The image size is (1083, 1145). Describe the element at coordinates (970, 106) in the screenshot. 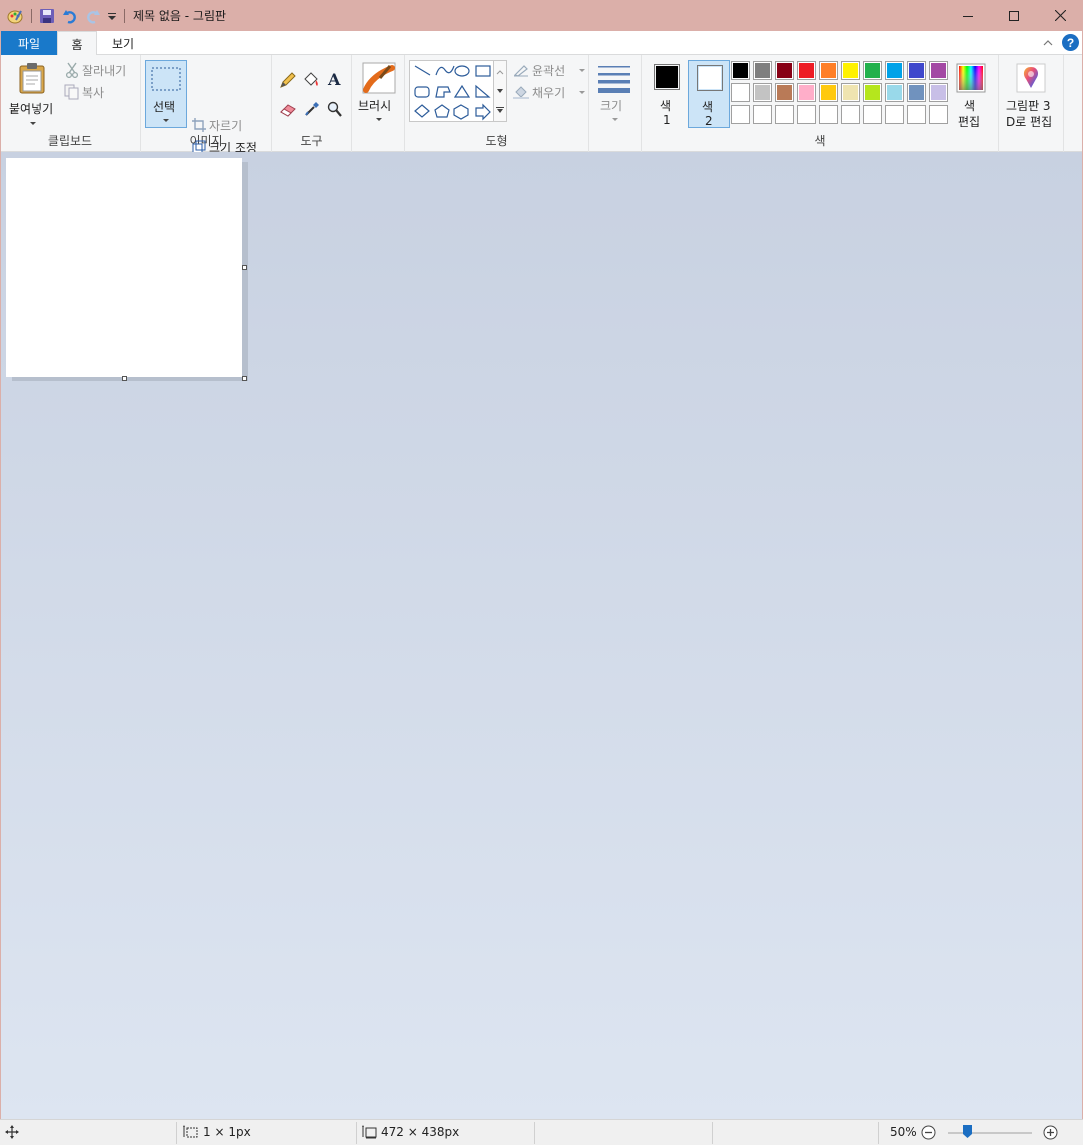

I see `edit-colors-label-line1: 색` at that location.